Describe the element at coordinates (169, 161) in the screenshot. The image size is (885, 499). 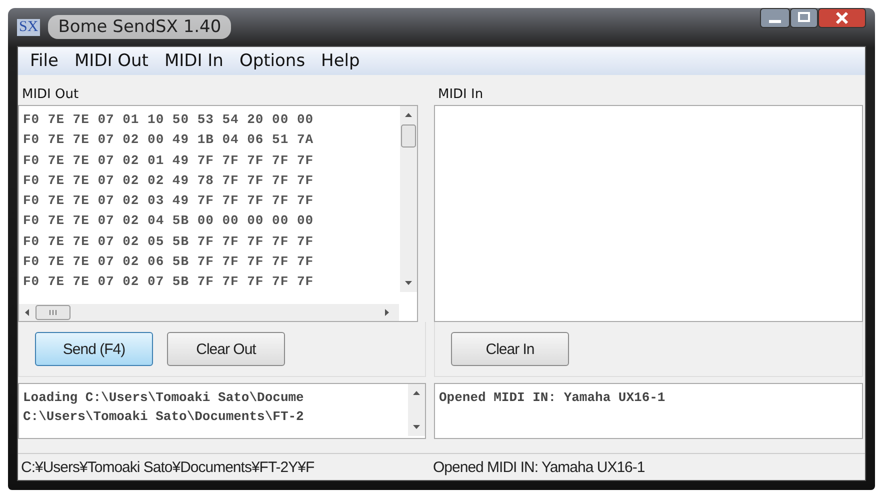
I see `hex-line: F0 7E 7E 07 02 01 49 7F 7F 7F 7F 7F` at that location.